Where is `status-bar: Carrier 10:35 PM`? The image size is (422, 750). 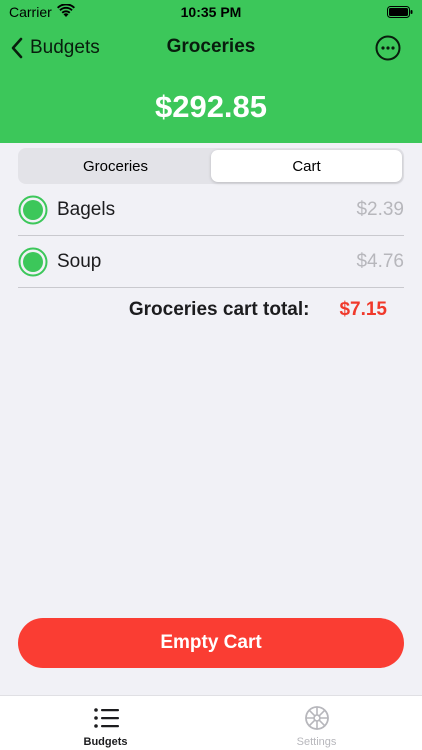
status-bar: Carrier 10:35 PM is located at coordinates (211, 12).